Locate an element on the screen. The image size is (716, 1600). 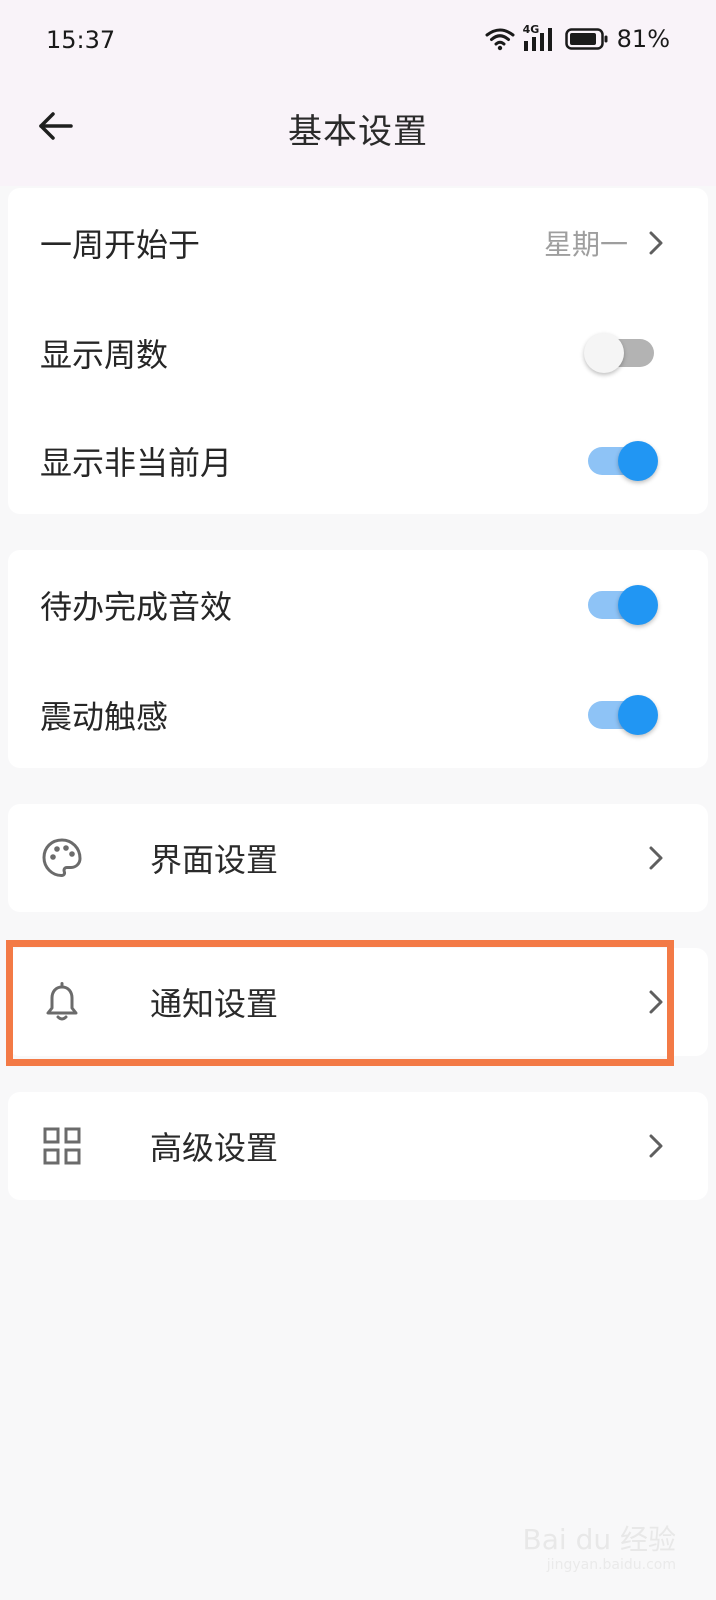
battery-percent: 81% is located at coordinates (643, 39).